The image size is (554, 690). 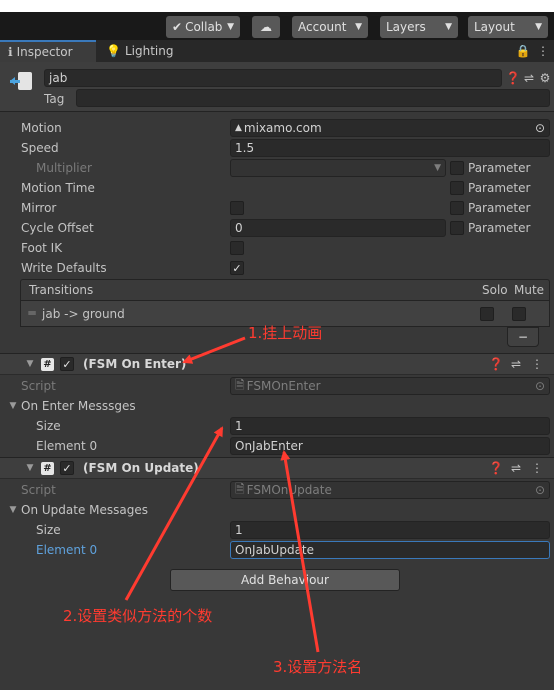 What do you see at coordinates (138, 616) in the screenshot?
I see `annotation-2: 2.设置类似方法的个数` at bounding box center [138, 616].